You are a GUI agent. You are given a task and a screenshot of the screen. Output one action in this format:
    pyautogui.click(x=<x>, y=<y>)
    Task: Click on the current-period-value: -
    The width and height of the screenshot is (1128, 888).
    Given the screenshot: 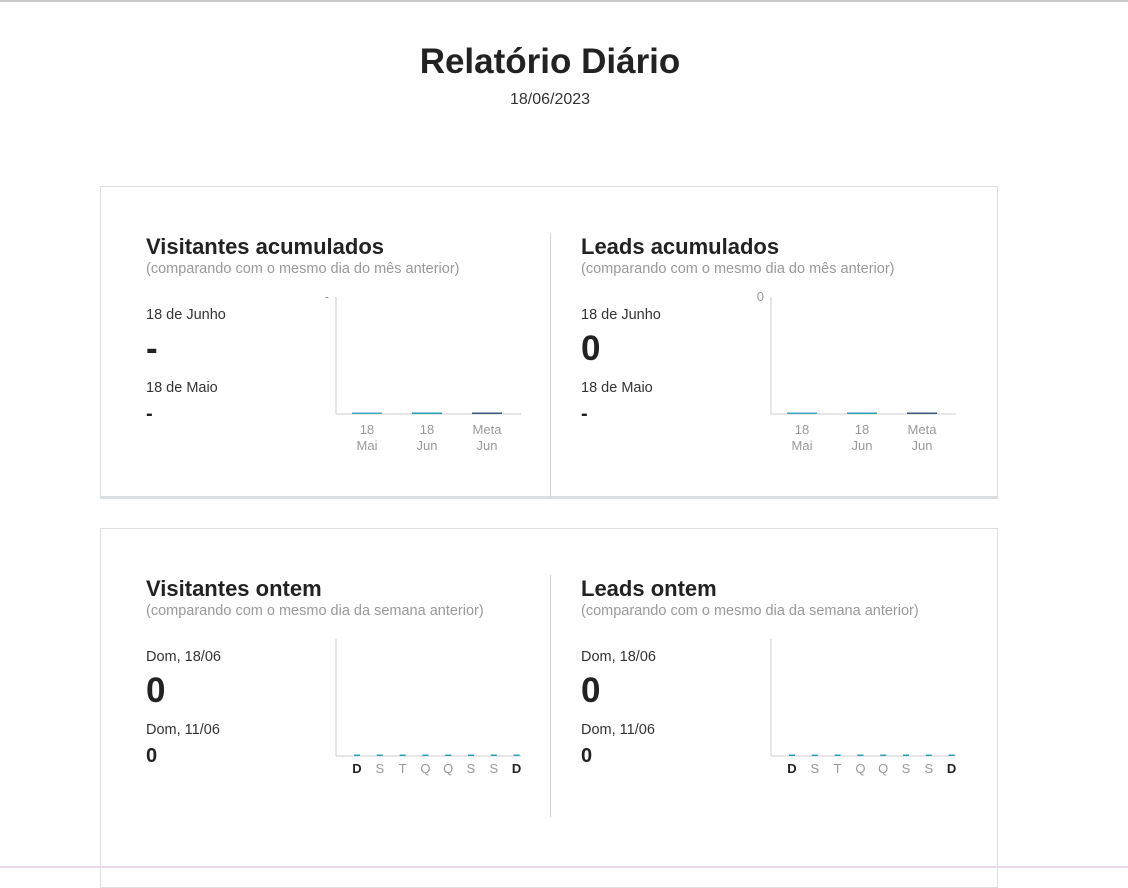 What is the action you would take?
    pyautogui.click(x=152, y=348)
    